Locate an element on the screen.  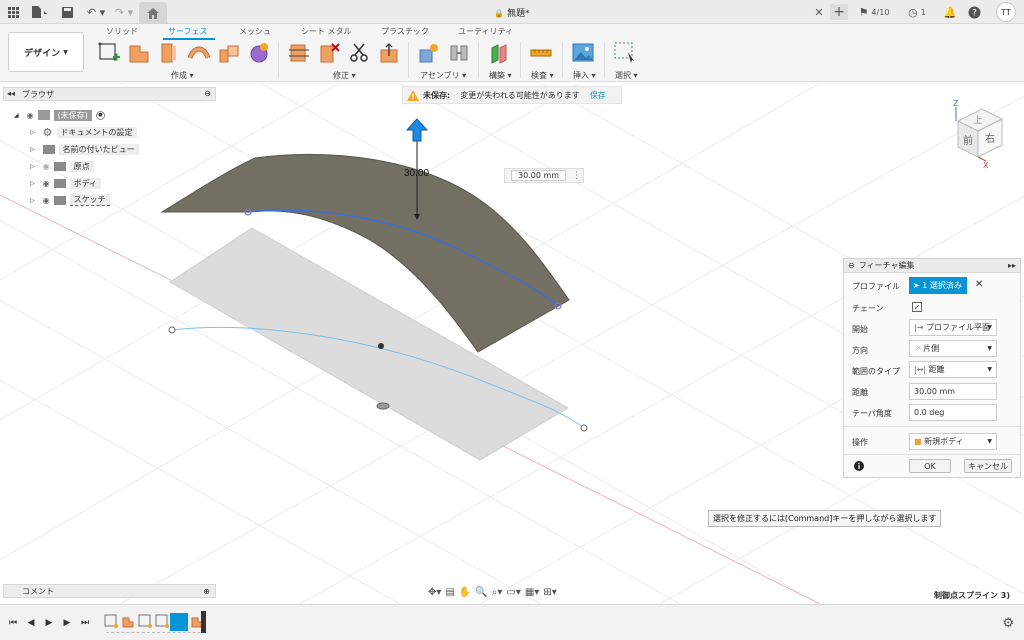
browser-item-sketches: ▷ ◉ スケッチ is located at coordinates (70, 200).